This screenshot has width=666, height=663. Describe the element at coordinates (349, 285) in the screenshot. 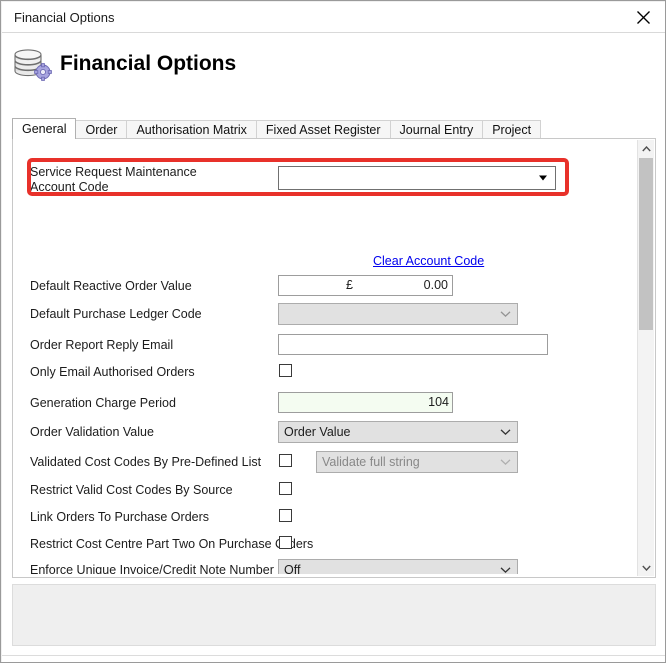

I see `currency-symbol: £` at that location.